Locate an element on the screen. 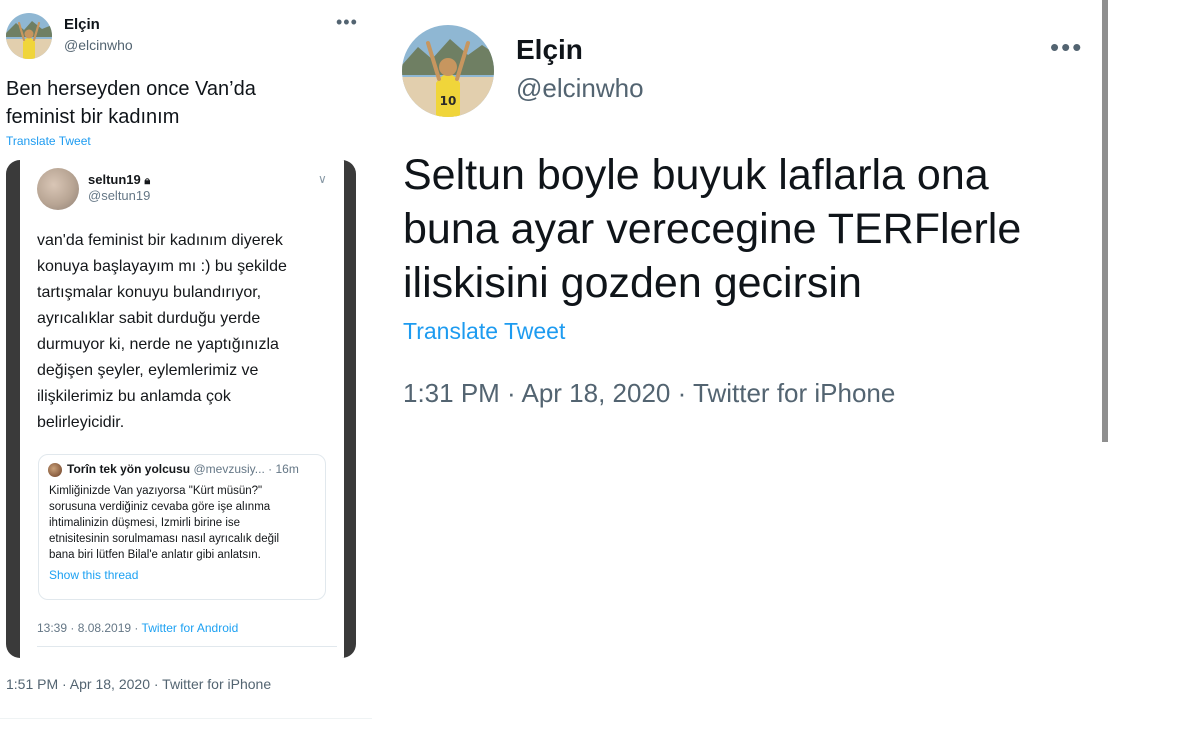 This screenshot has width=1200, height=738. screenshot-timestamp: 13:39 · 8.08.2019 · Twitter for Android is located at coordinates (137, 628).